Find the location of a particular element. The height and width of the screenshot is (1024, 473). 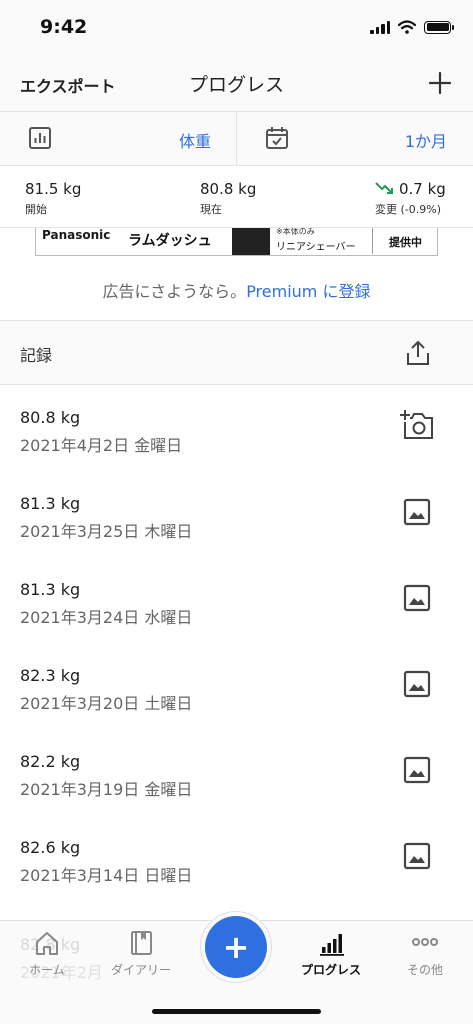

summary-change: 0.7 kg 変更 (-0.9%) is located at coordinates (410, 198).